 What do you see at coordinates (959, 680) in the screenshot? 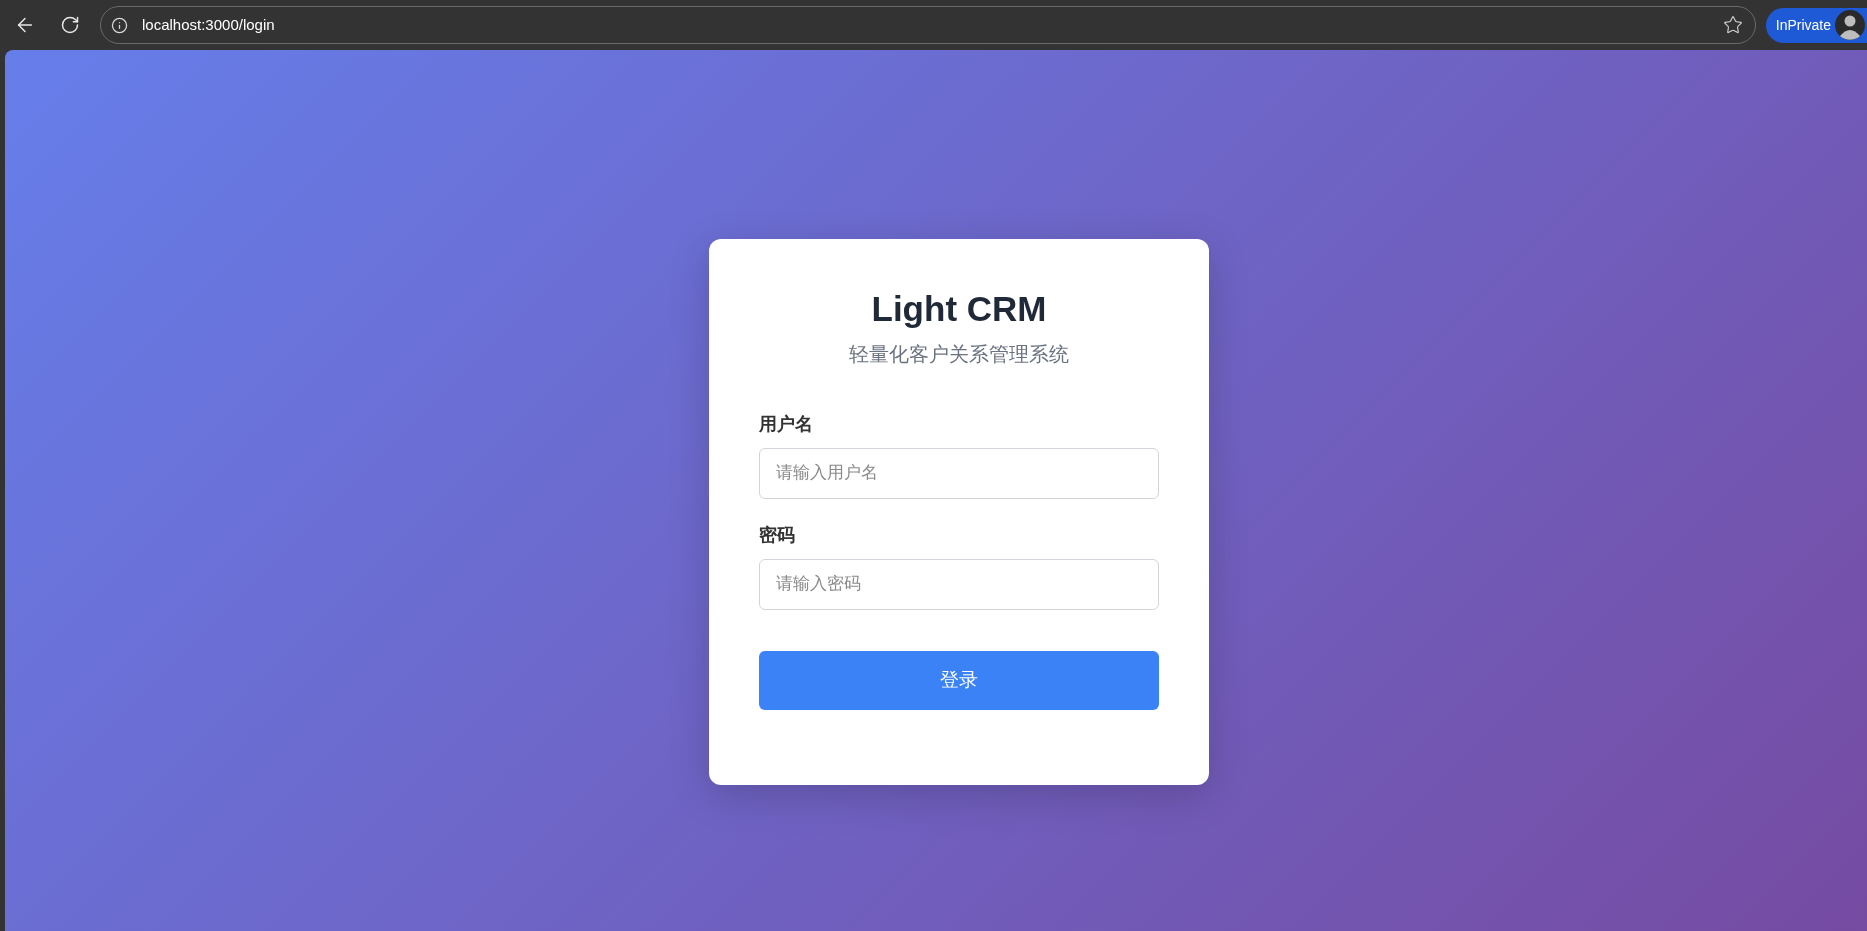
I see `login-button: 登录` at bounding box center [959, 680].